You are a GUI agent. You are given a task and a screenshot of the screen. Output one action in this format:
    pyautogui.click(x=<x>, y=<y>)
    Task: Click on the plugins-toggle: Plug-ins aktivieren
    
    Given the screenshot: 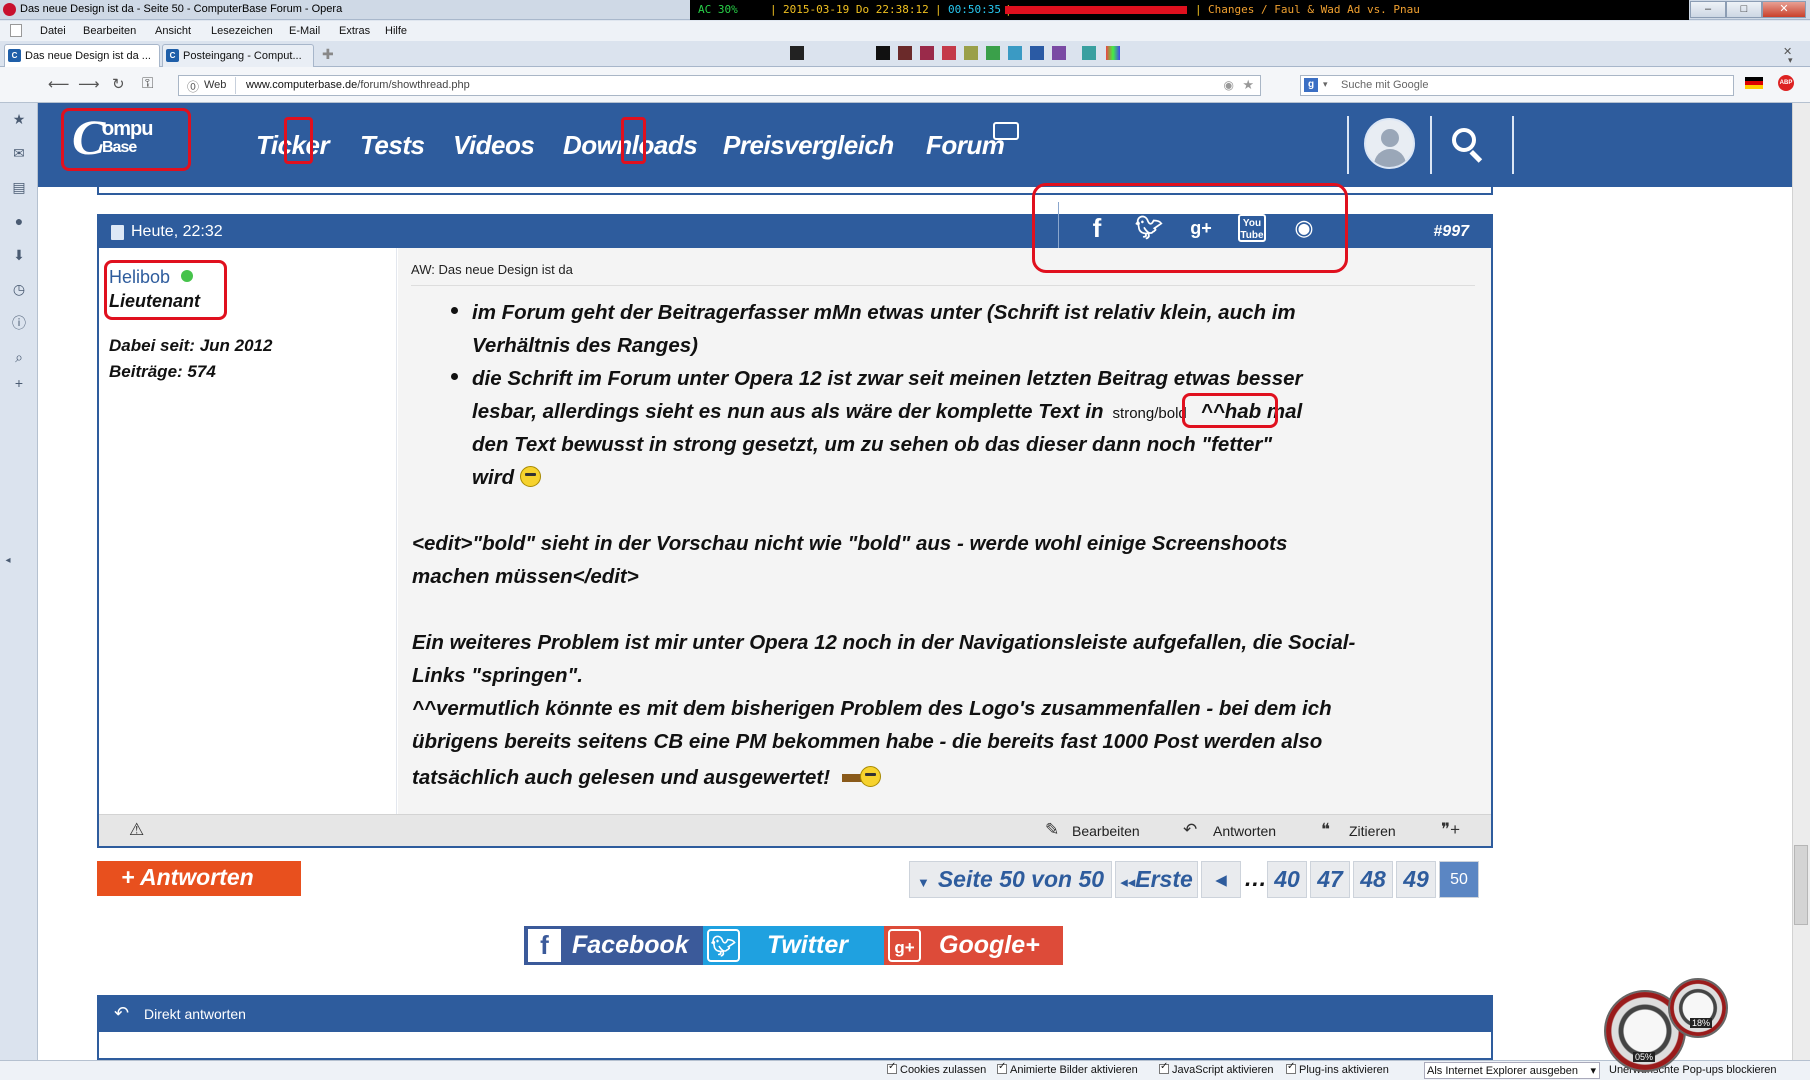 What is the action you would take?
    pyautogui.click(x=1337, y=1068)
    